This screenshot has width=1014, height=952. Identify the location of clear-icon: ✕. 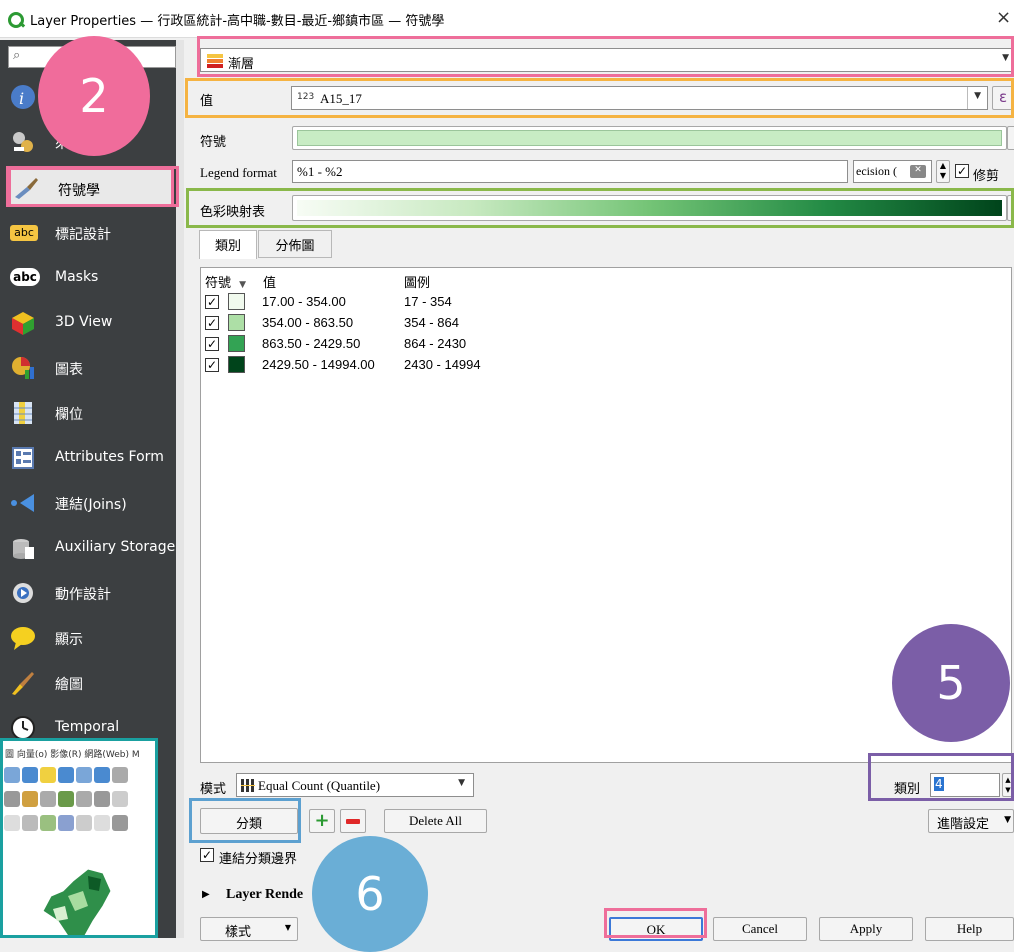
(918, 171).